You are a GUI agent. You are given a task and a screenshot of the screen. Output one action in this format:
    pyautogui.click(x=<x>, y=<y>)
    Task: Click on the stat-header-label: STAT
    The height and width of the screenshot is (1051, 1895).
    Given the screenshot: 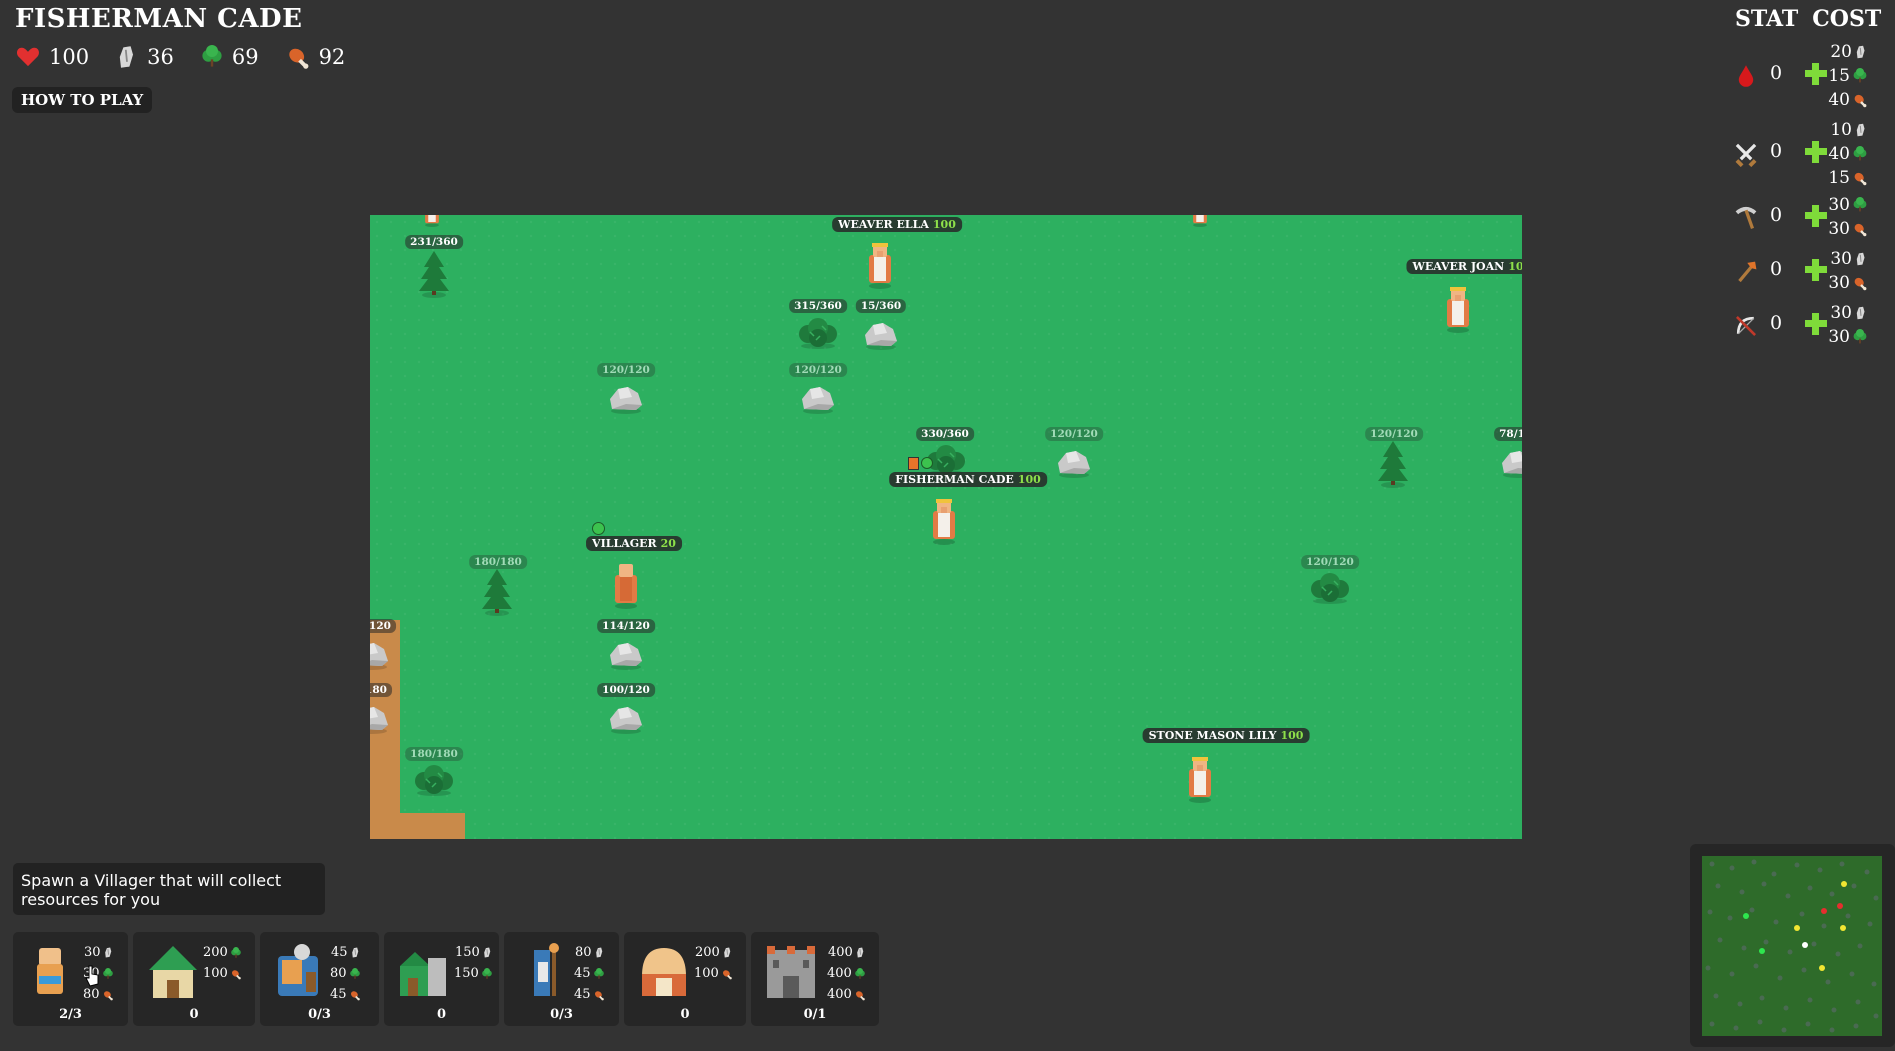 What is the action you would take?
    pyautogui.click(x=1767, y=19)
    